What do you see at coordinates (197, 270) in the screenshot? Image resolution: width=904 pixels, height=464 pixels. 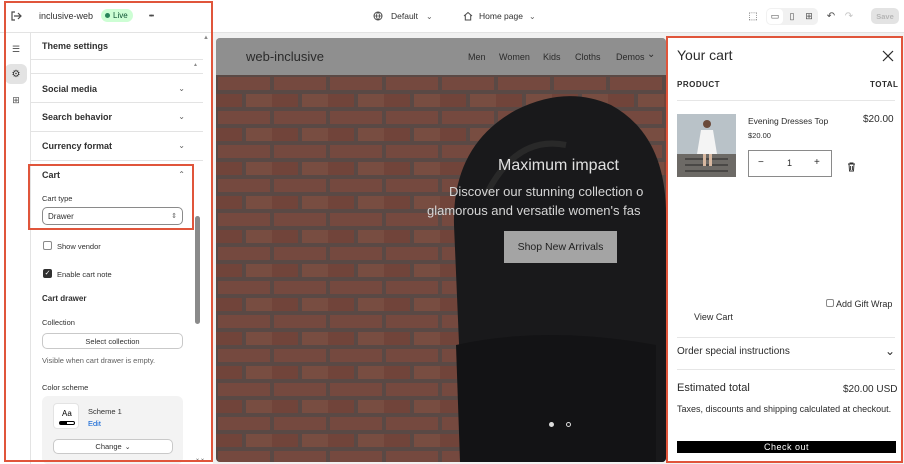 I see `panel-scrollbar` at bounding box center [197, 270].